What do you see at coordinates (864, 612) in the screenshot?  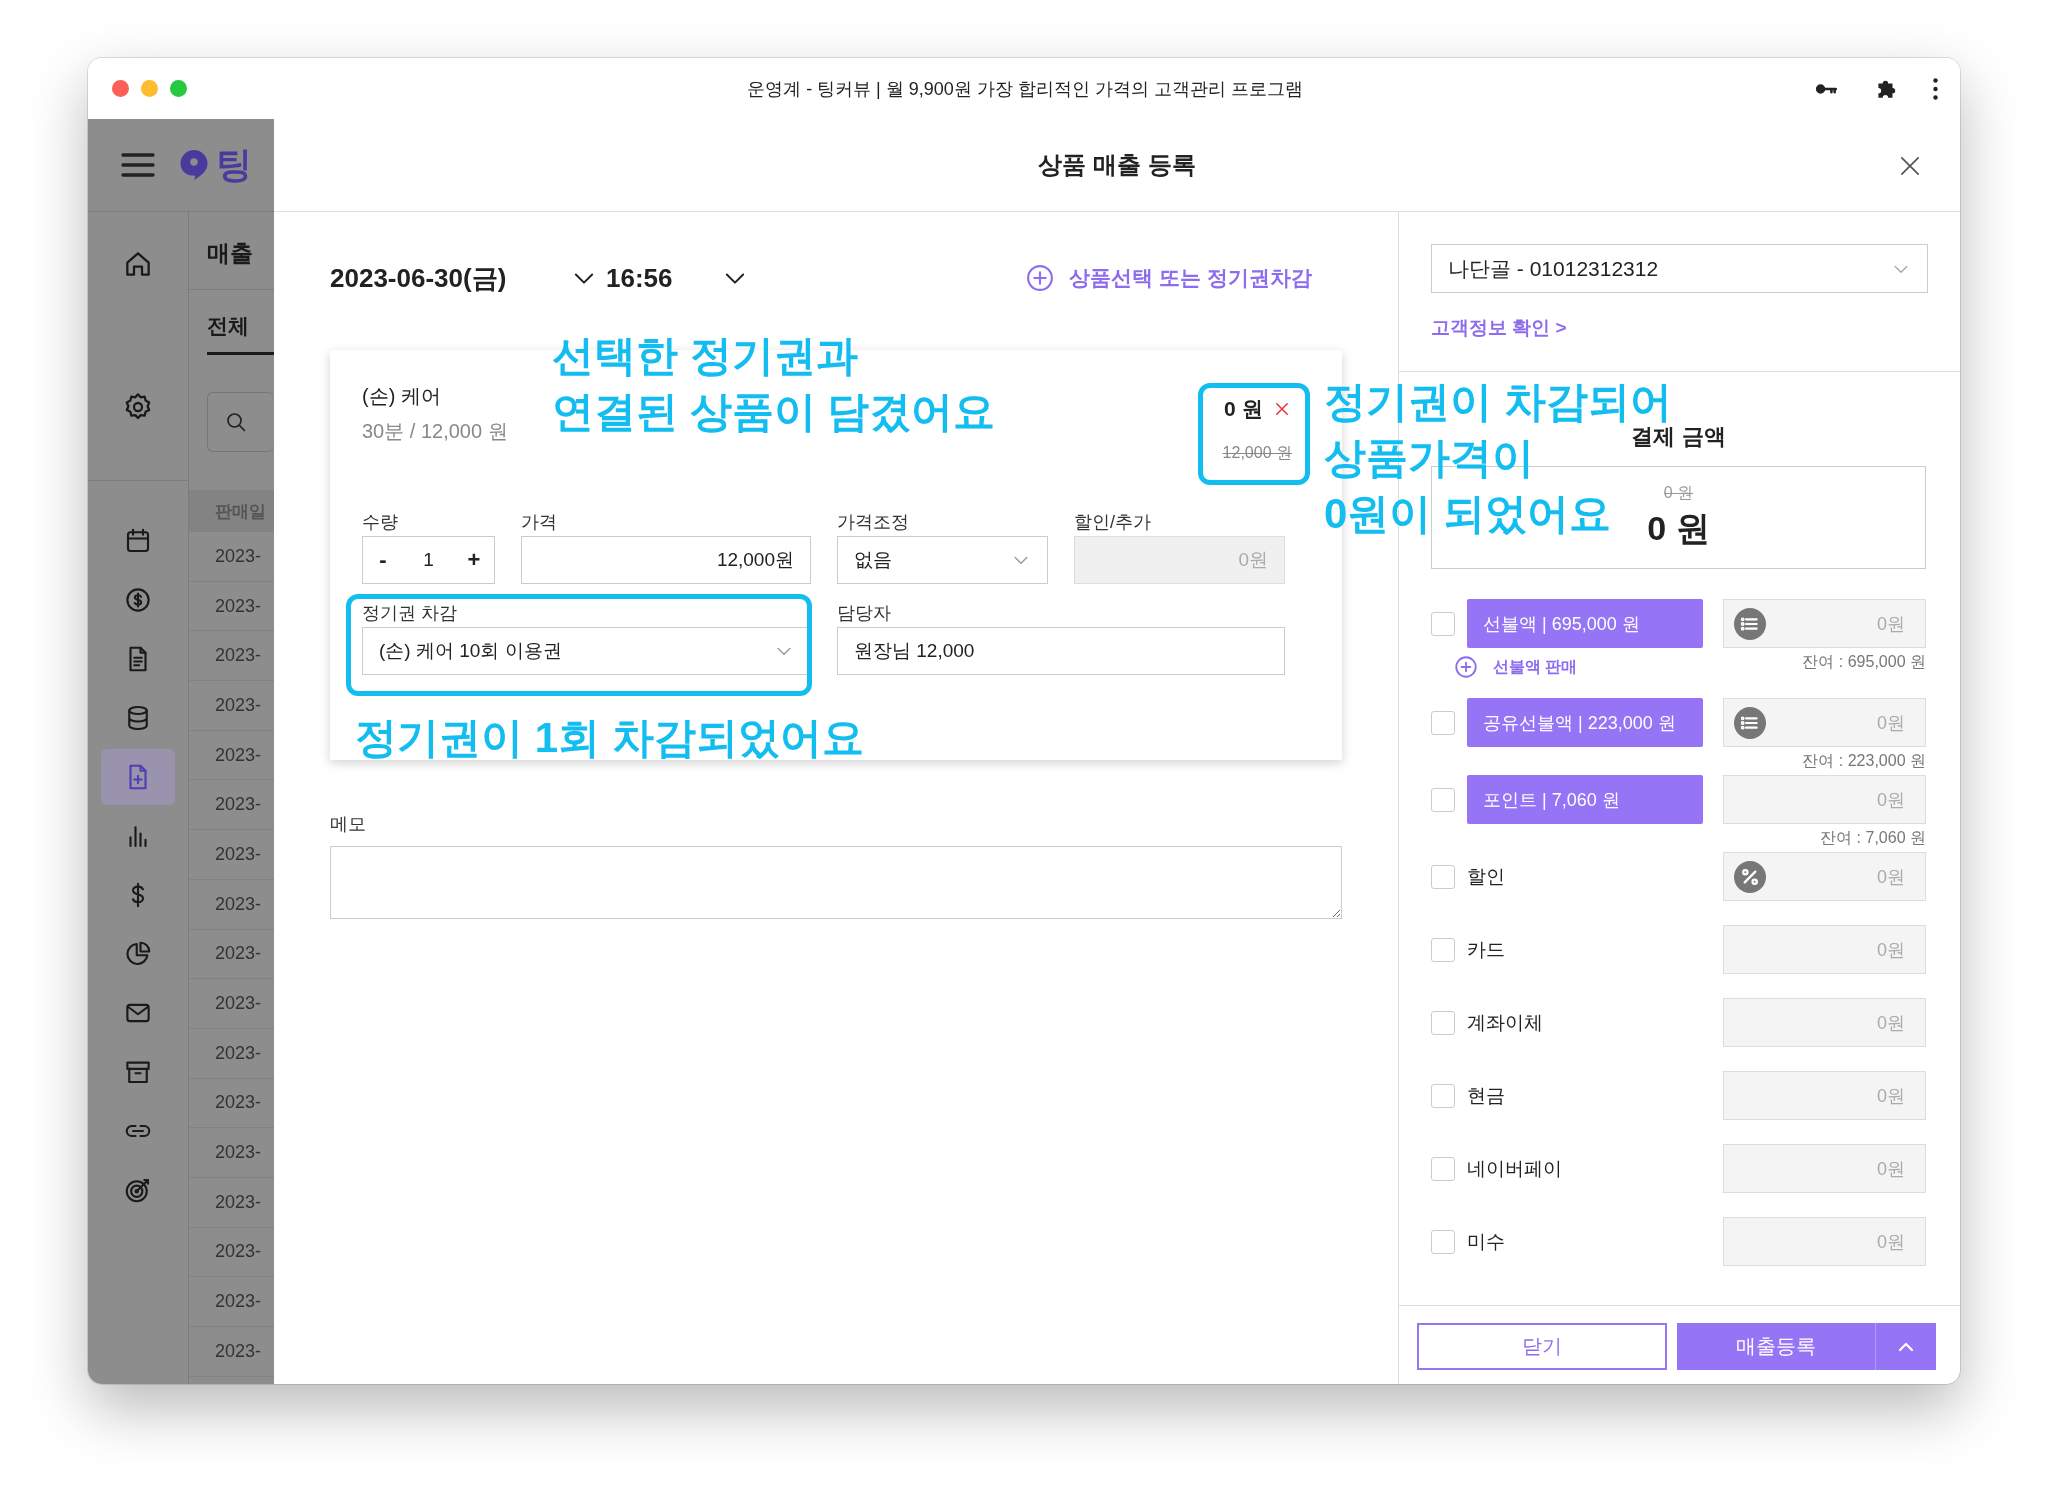 I see `field-label: 담당자` at bounding box center [864, 612].